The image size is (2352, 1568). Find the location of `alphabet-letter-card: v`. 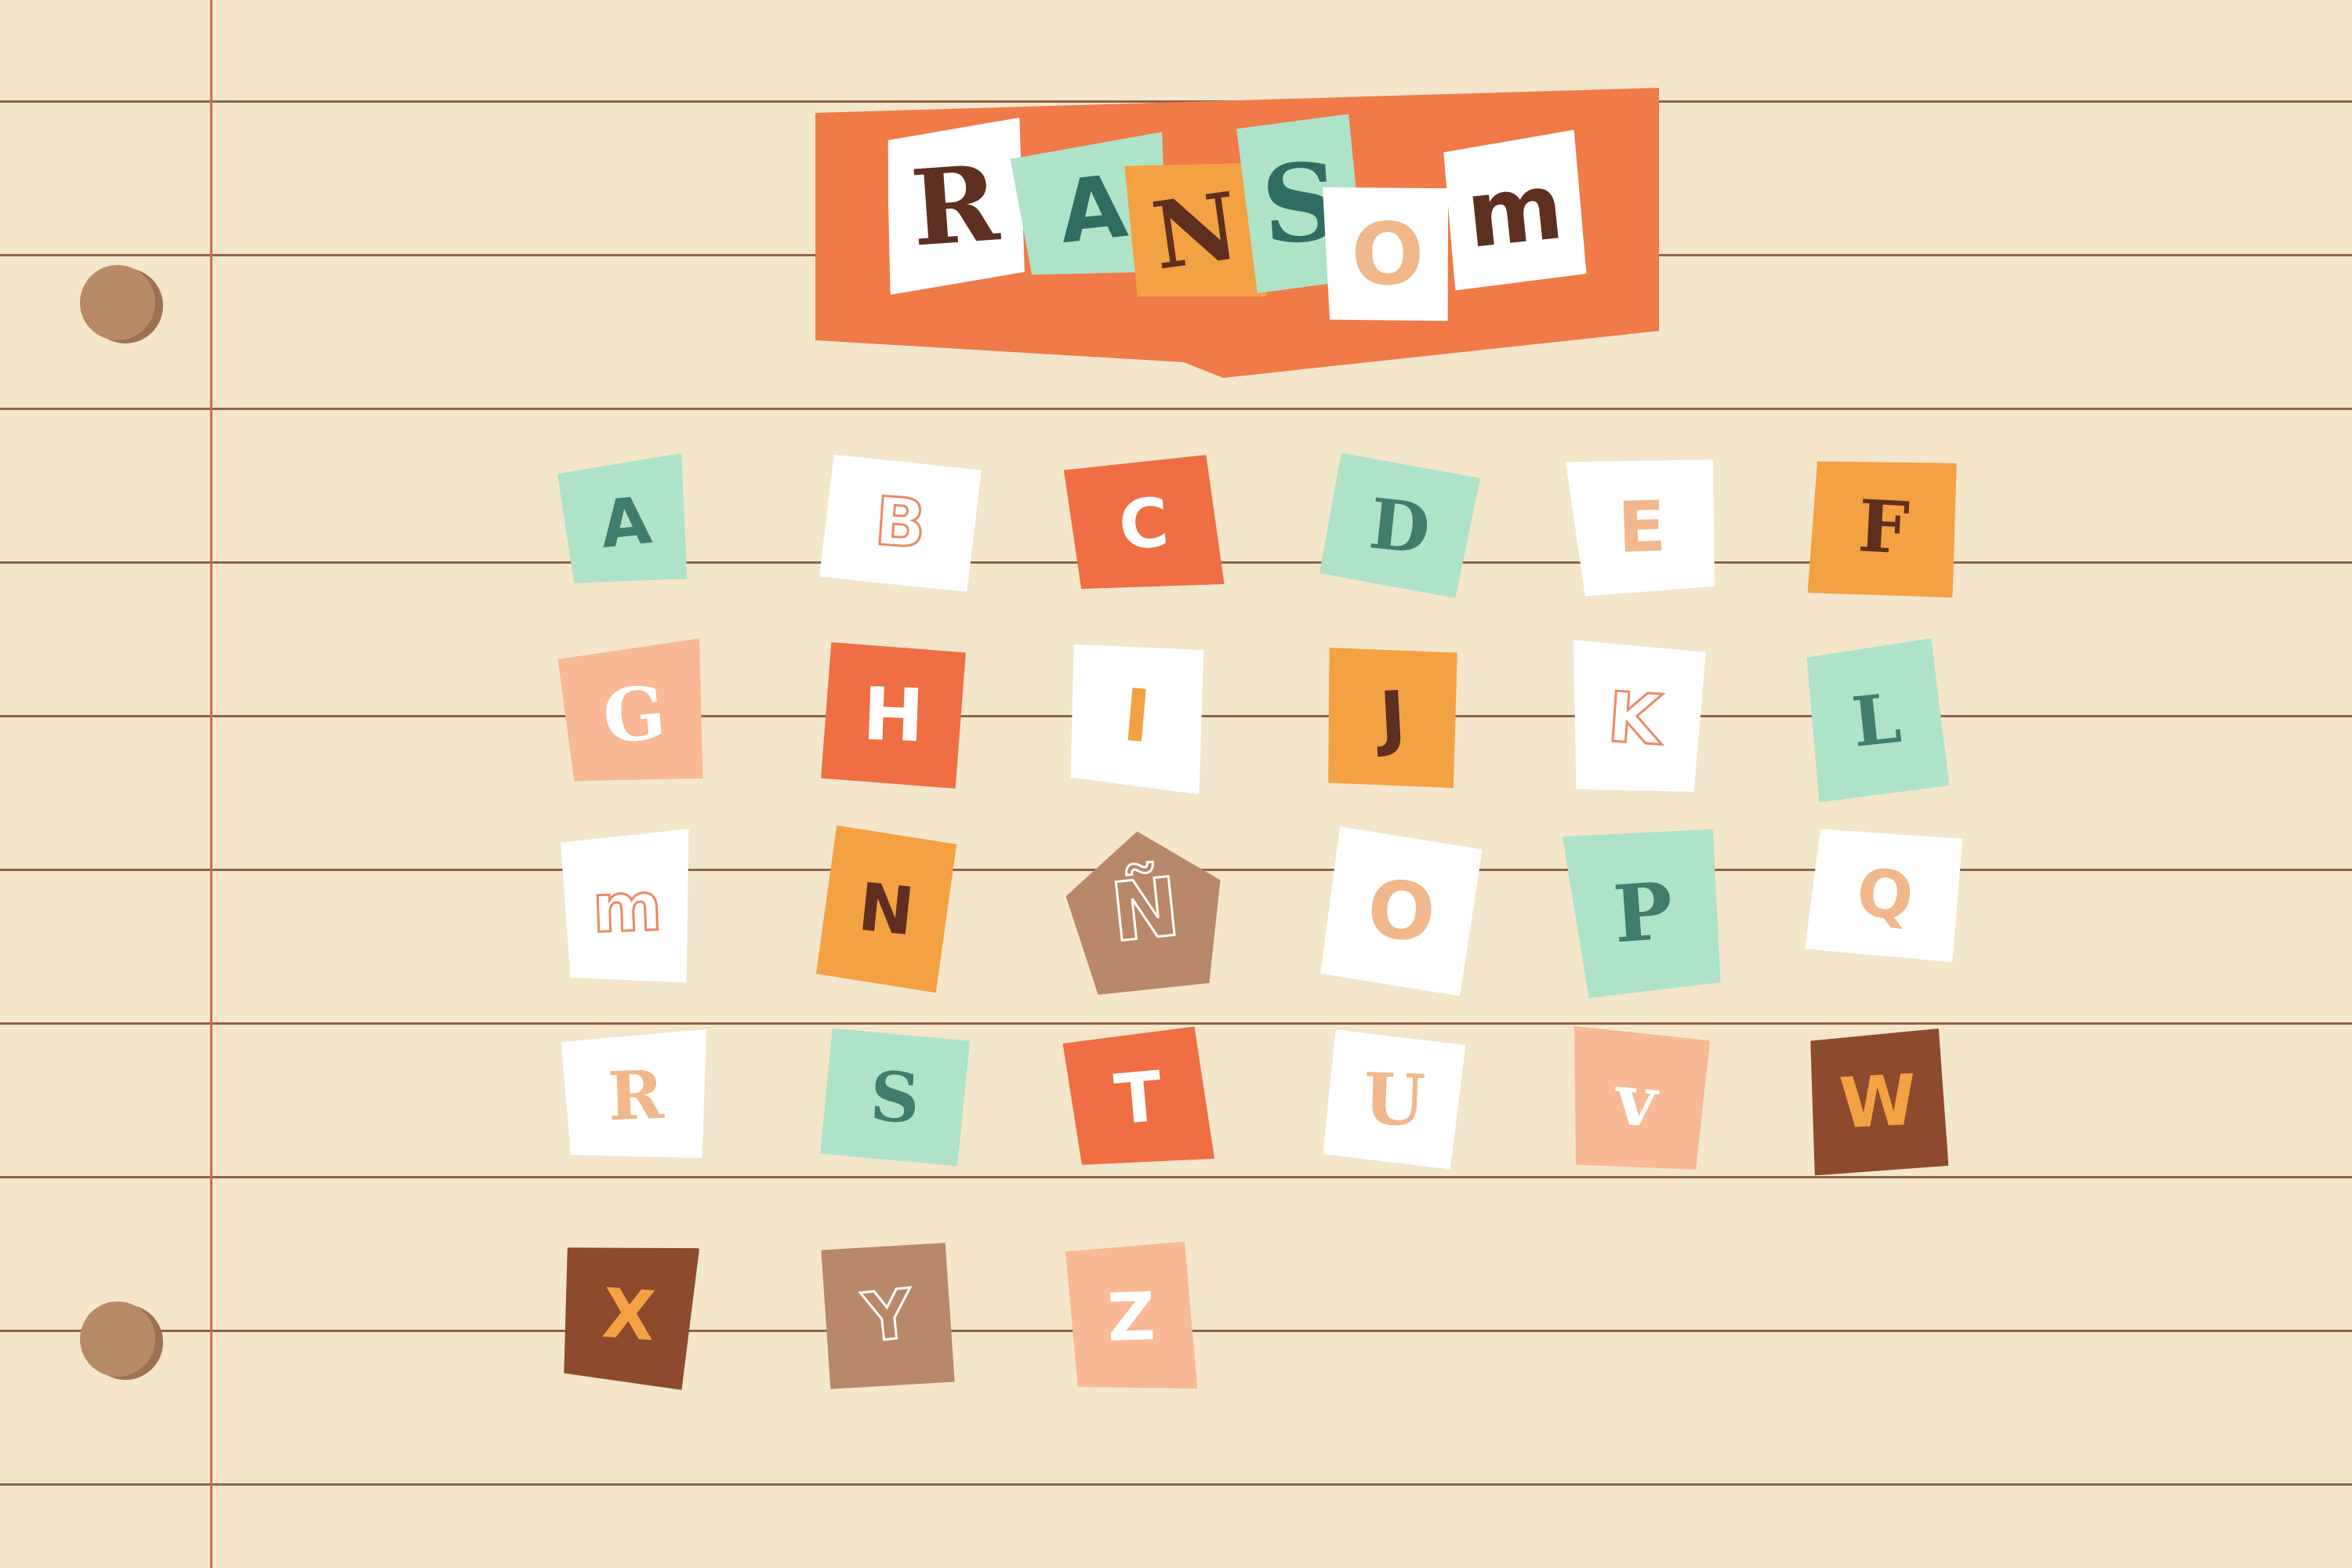

alphabet-letter-card: v is located at coordinates (1637, 1100).